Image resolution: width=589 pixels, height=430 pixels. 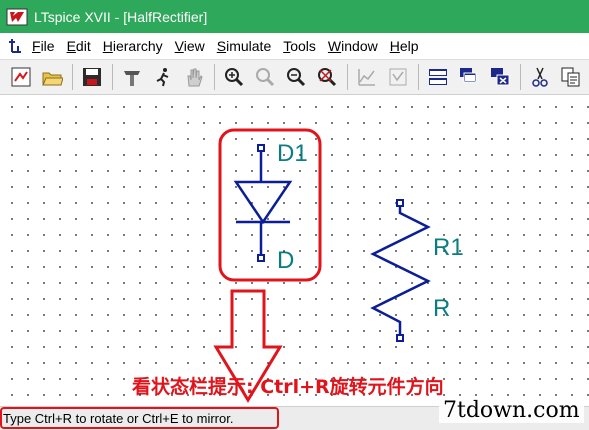 I want to click on copy-icon, so click(x=570, y=77).